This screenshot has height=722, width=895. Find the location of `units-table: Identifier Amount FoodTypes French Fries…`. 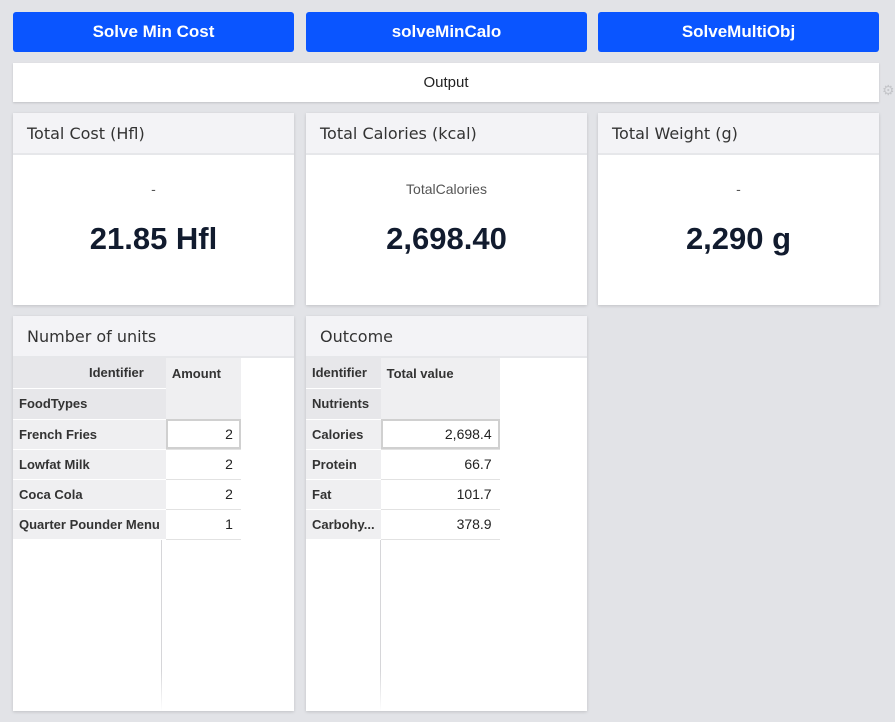

units-table: Identifier Amount FoodTypes French Fries… is located at coordinates (127, 449).